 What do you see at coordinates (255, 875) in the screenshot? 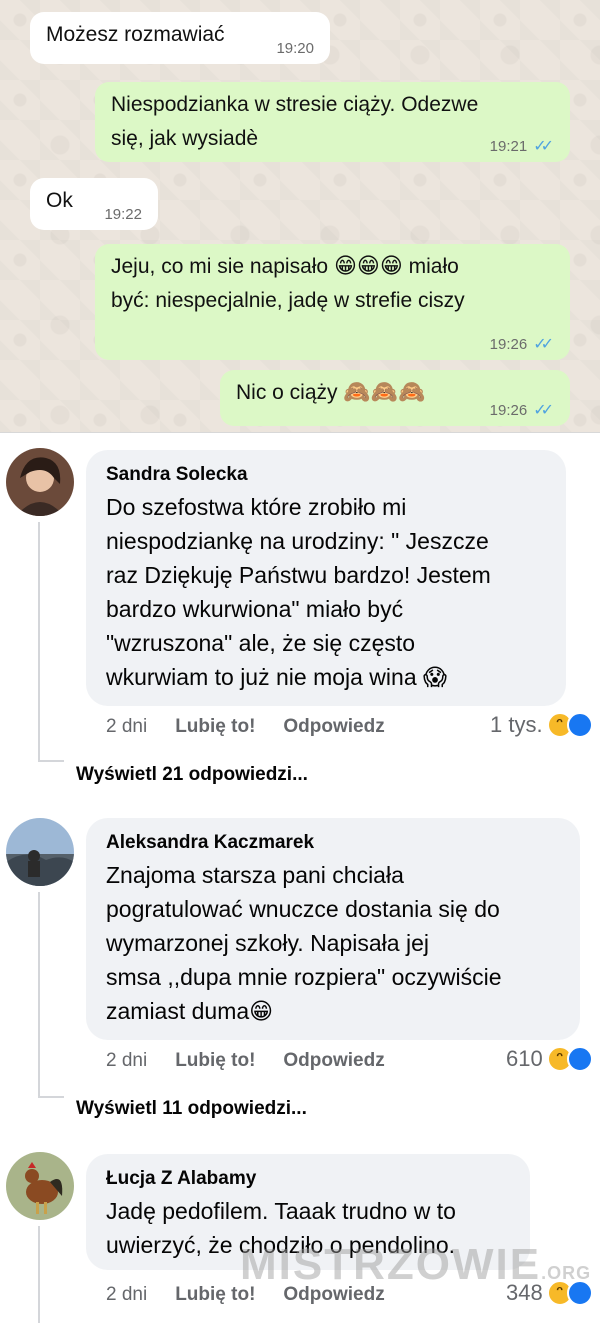
I see `comment-text-line: Znajoma starsza pani chciała` at bounding box center [255, 875].